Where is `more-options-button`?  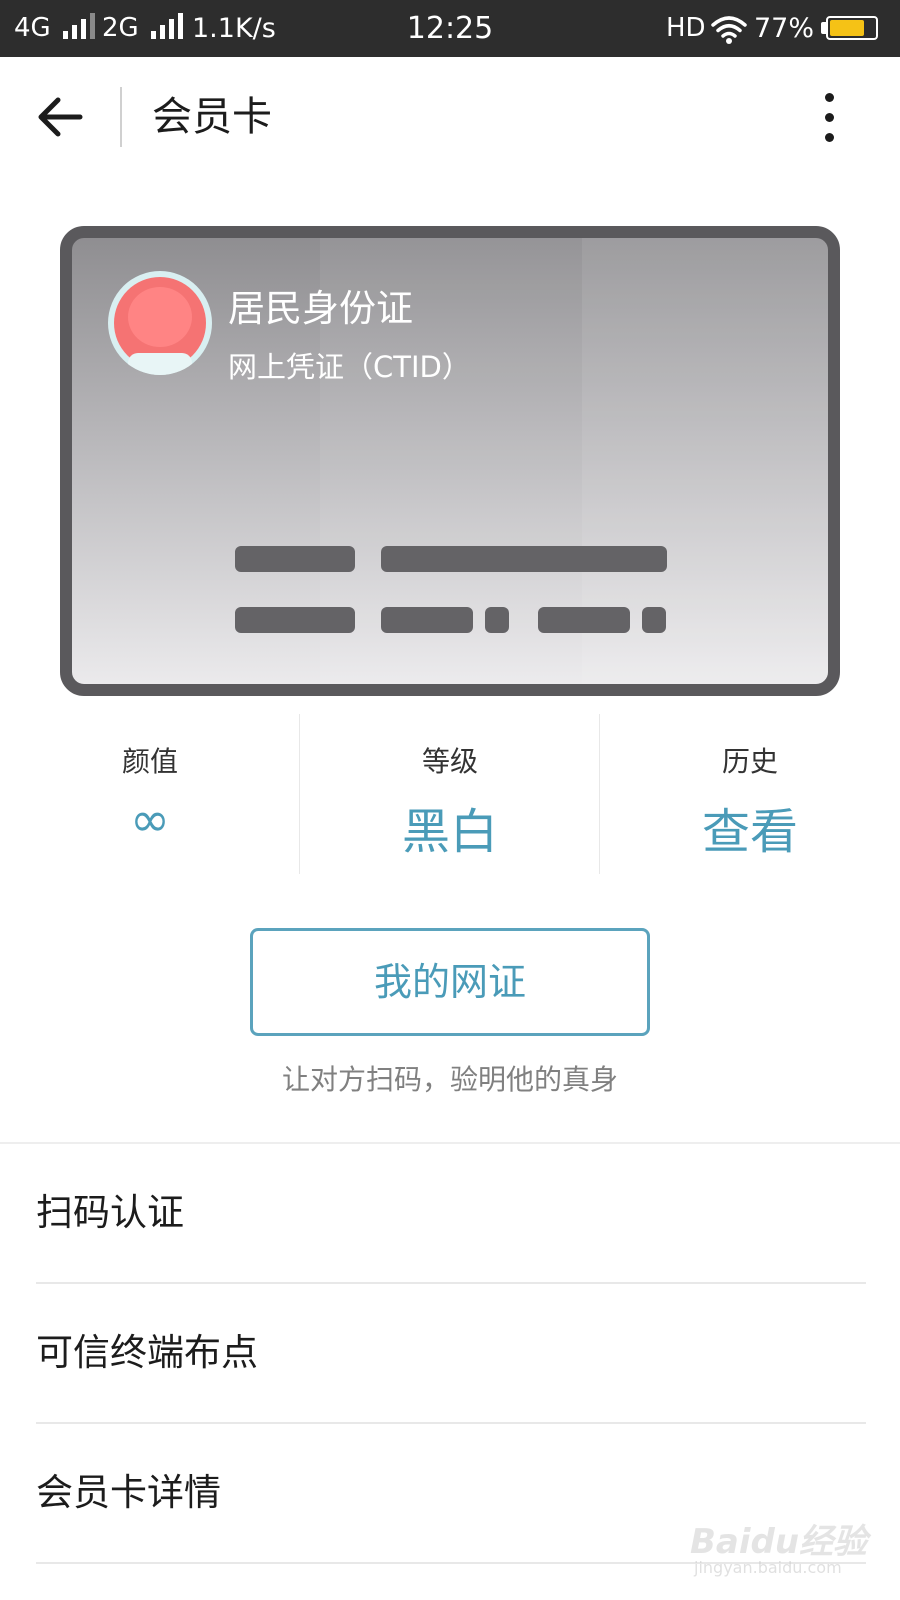 more-options-button is located at coordinates (830, 117).